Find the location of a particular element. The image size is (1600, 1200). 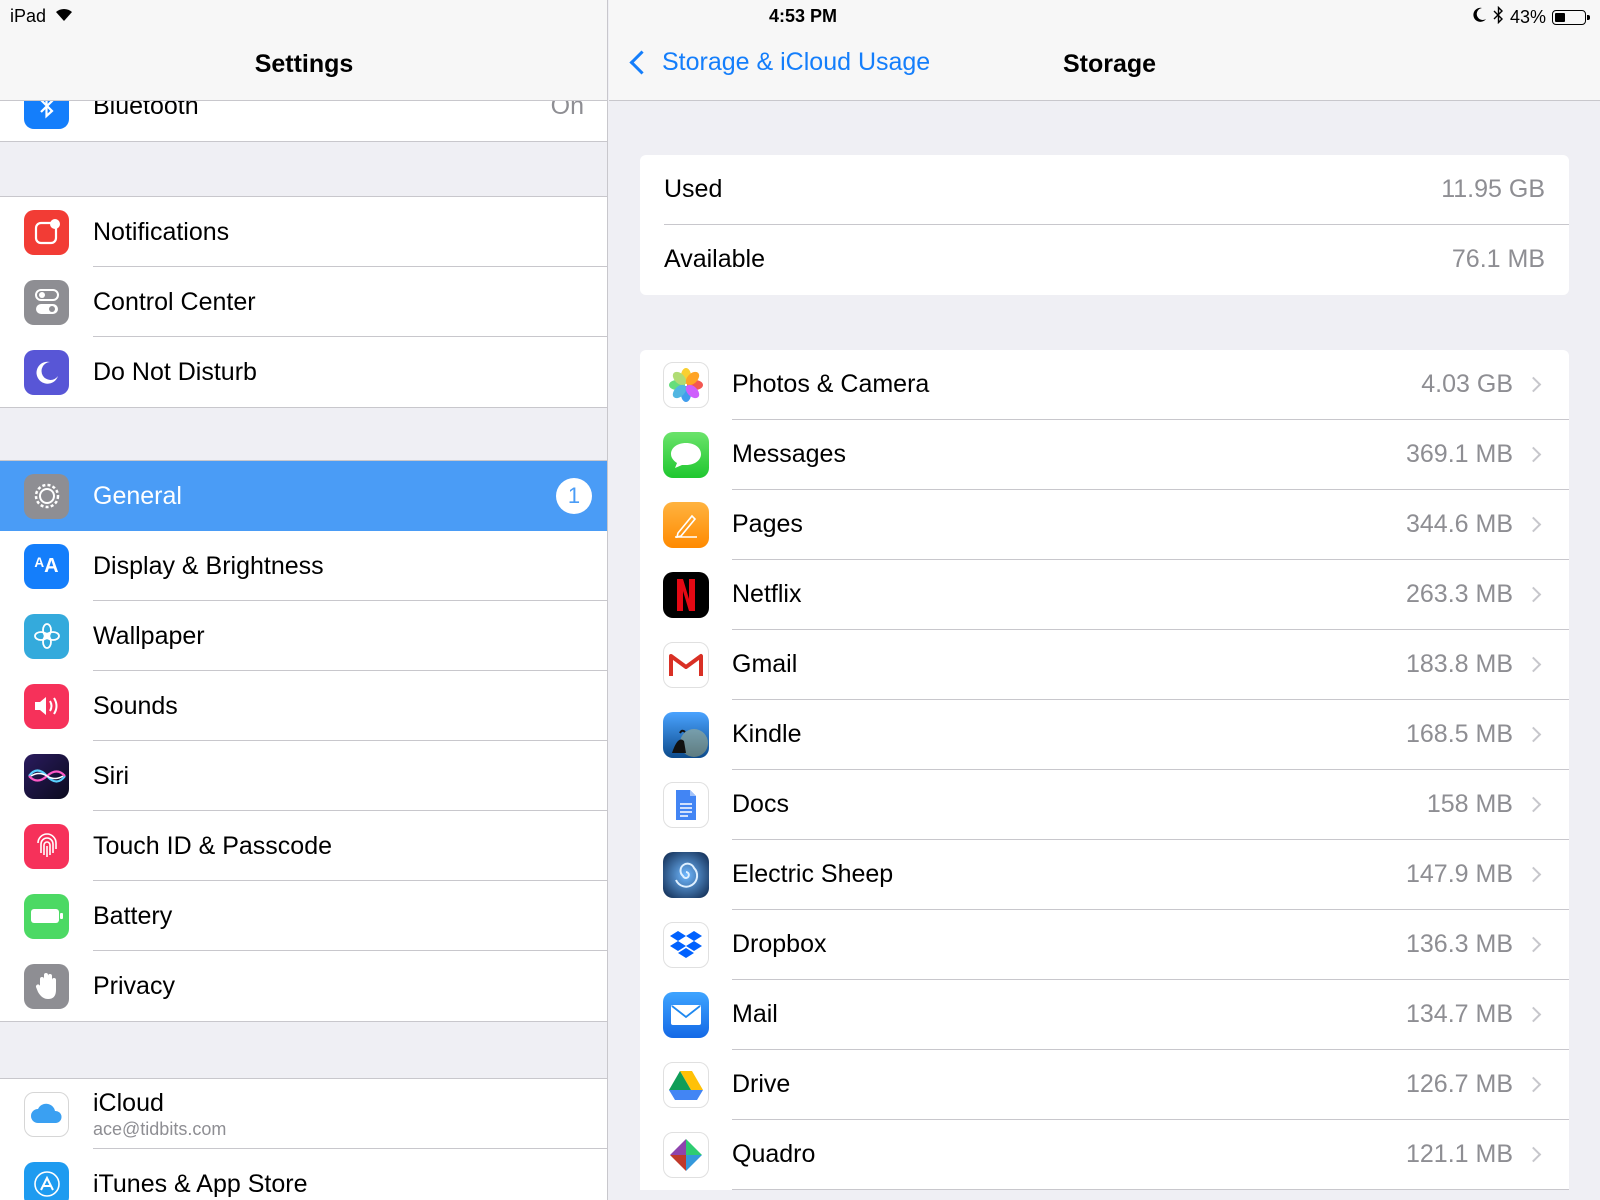

sidebar-item-do-not-disturb: Do Not Disturb is located at coordinates (303, 372).